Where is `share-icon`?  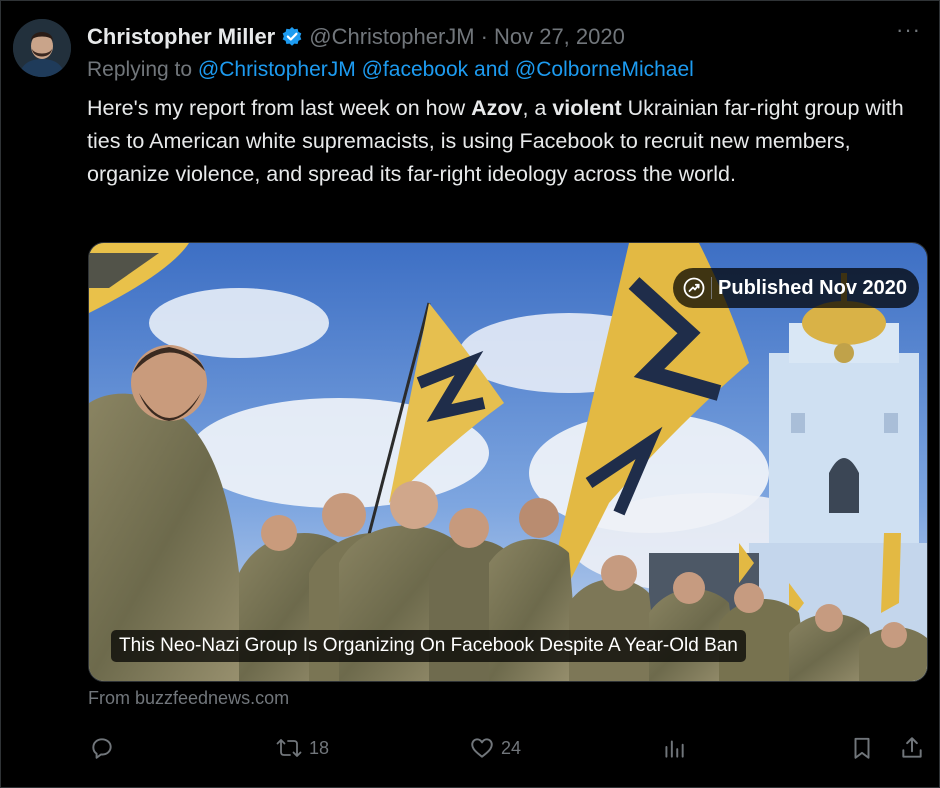
share-icon is located at coordinates (912, 747).